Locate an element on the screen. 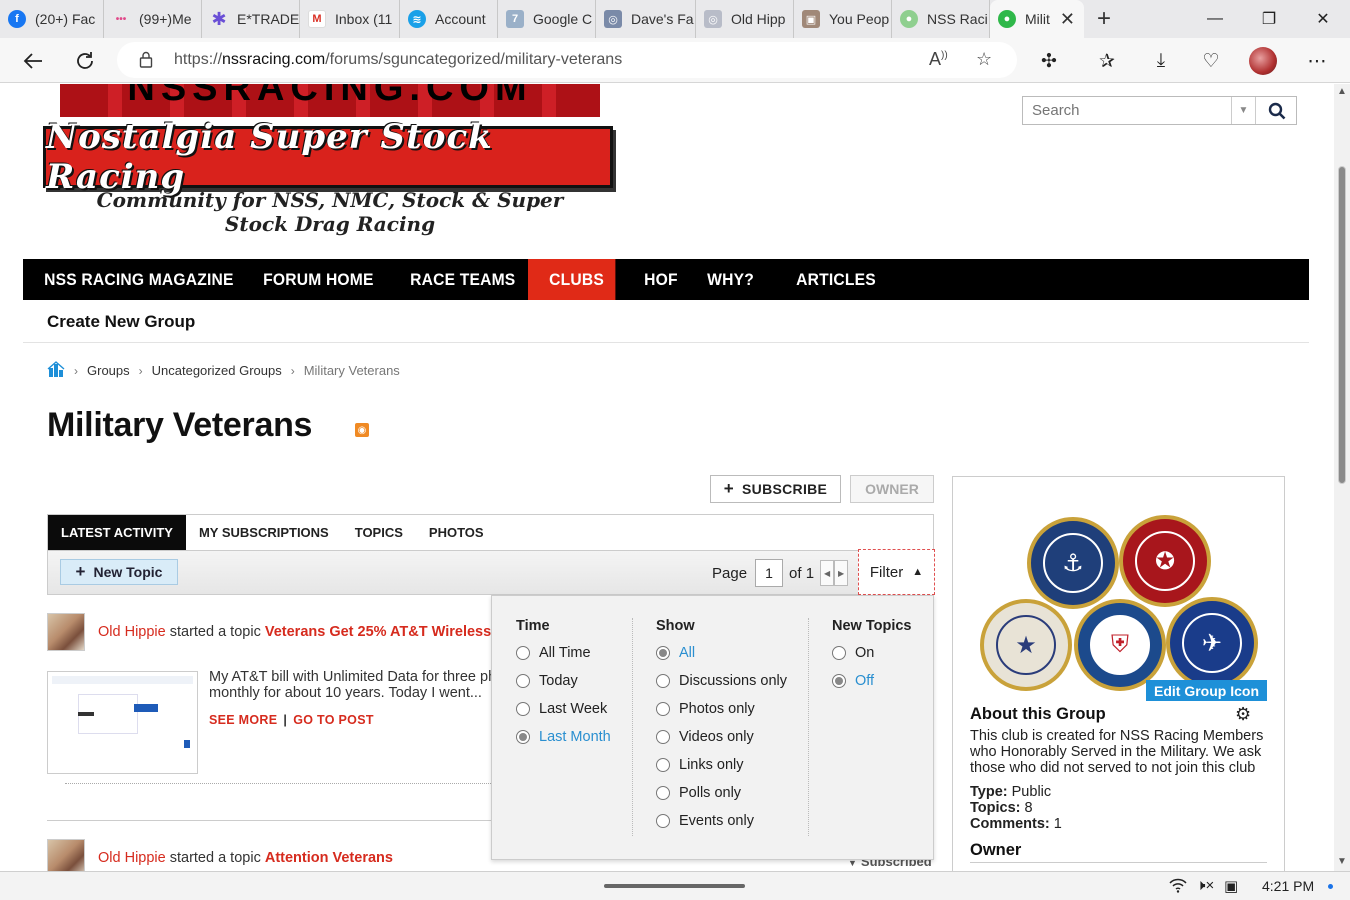 The height and width of the screenshot is (900, 1350). filter-new-topics-group: New Topics On Off is located at coordinates (872, 656).